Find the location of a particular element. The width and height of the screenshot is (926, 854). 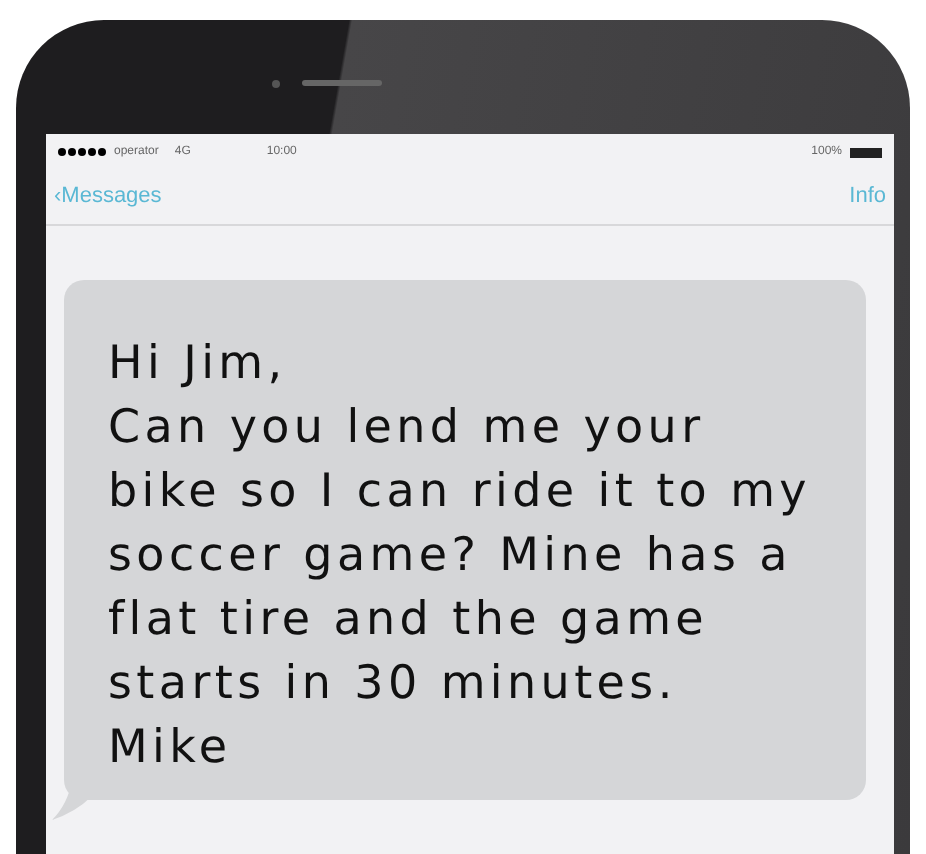

back-button: ‹Messages is located at coordinates (108, 197).